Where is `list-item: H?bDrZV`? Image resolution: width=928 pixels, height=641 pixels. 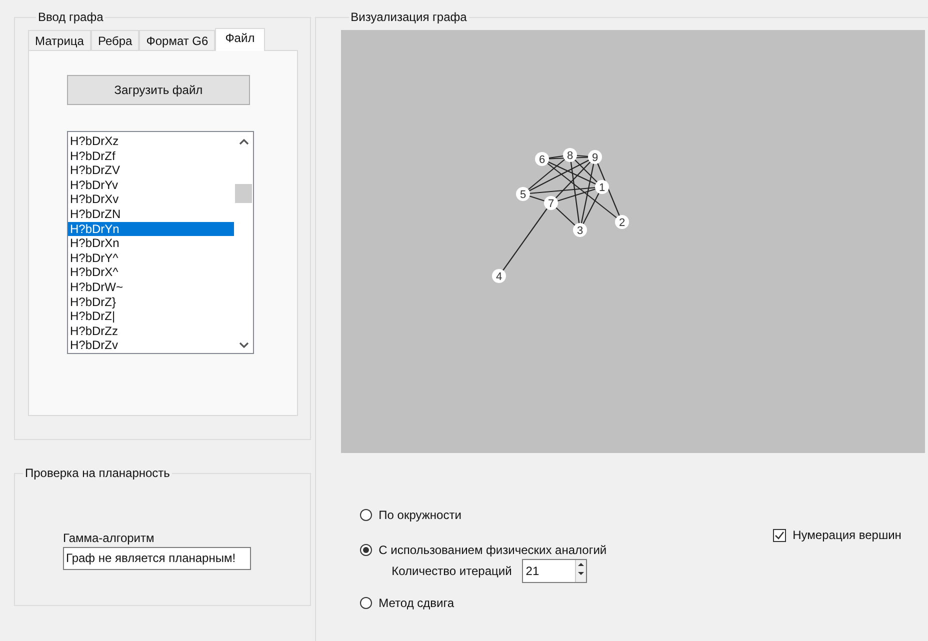
list-item: H?bDrZV is located at coordinates (151, 170).